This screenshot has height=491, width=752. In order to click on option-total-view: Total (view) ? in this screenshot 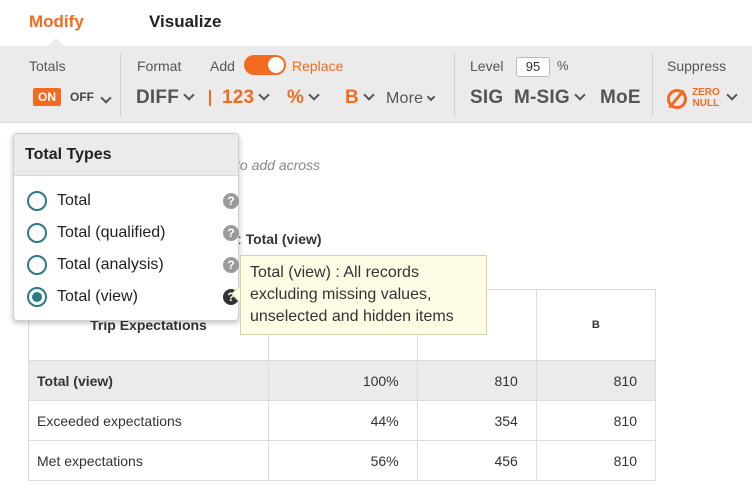, I will do `click(133, 297)`.